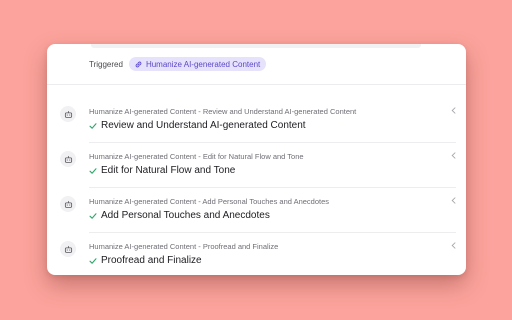 This screenshot has height=320, width=512. What do you see at coordinates (203, 64) in the screenshot?
I see `trigger-chip-label: Humanize AI-generated Content` at bounding box center [203, 64].